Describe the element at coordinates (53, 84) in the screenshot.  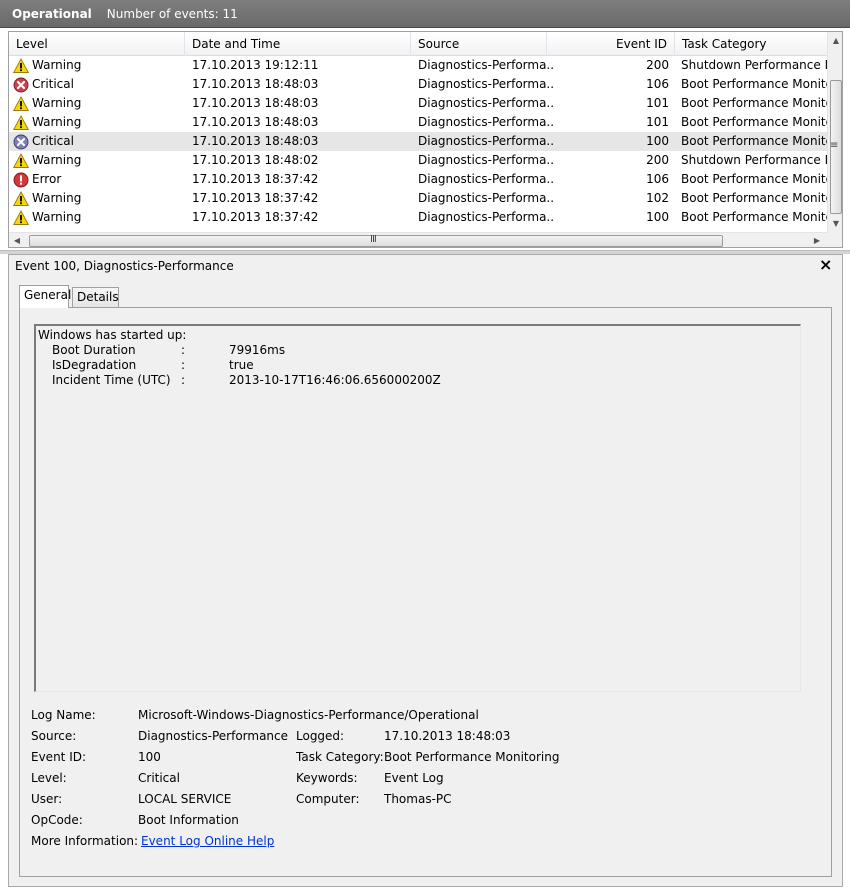
I see `level-text: Critical` at that location.